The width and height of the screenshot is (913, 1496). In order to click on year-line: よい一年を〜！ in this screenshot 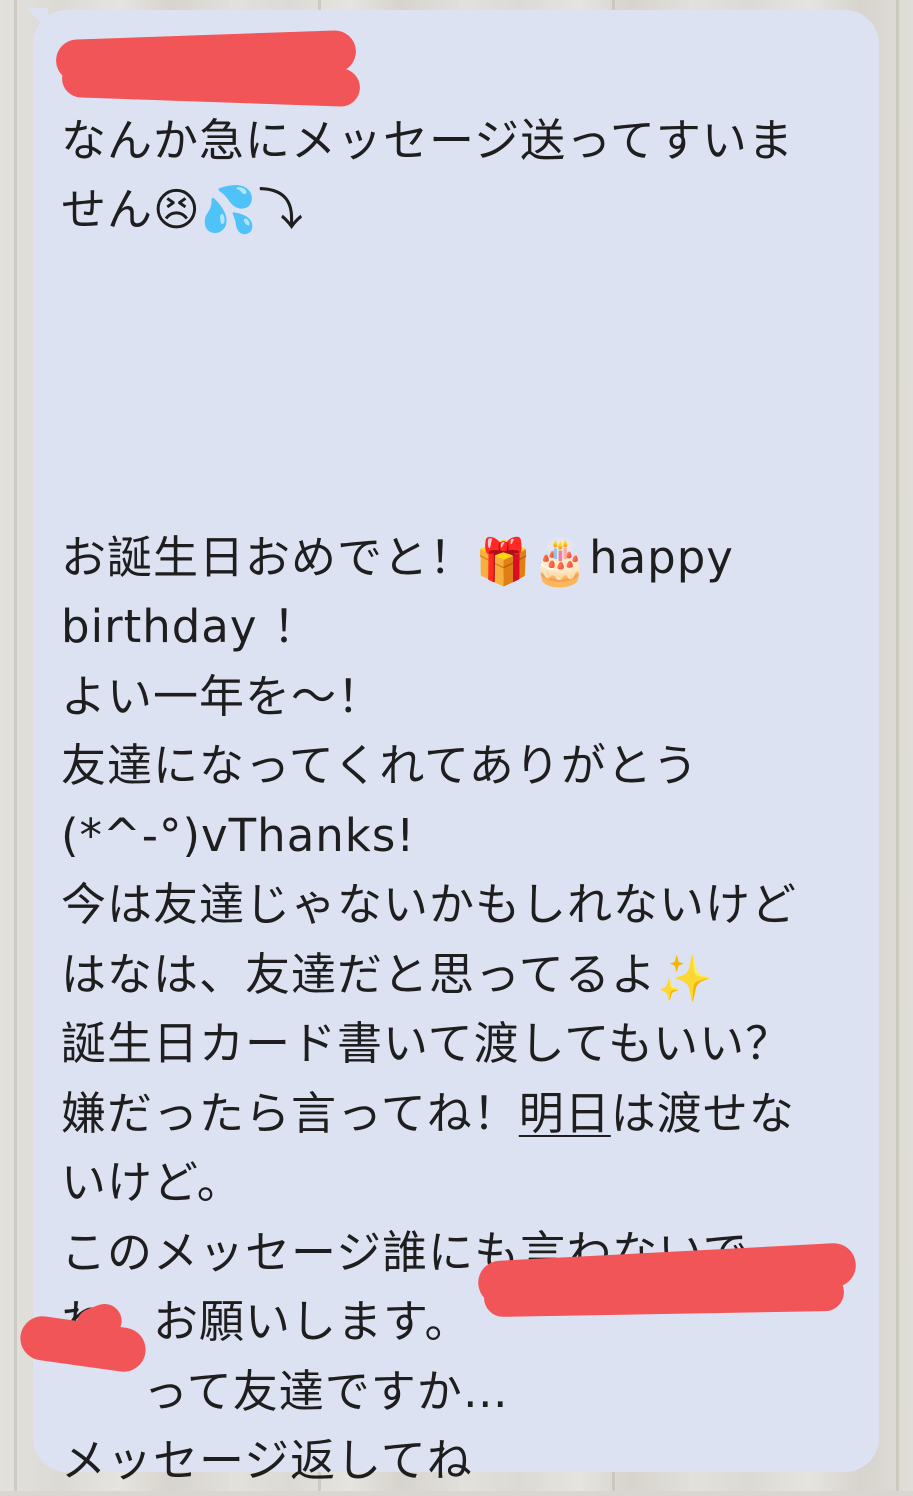, I will do `click(222, 696)`.